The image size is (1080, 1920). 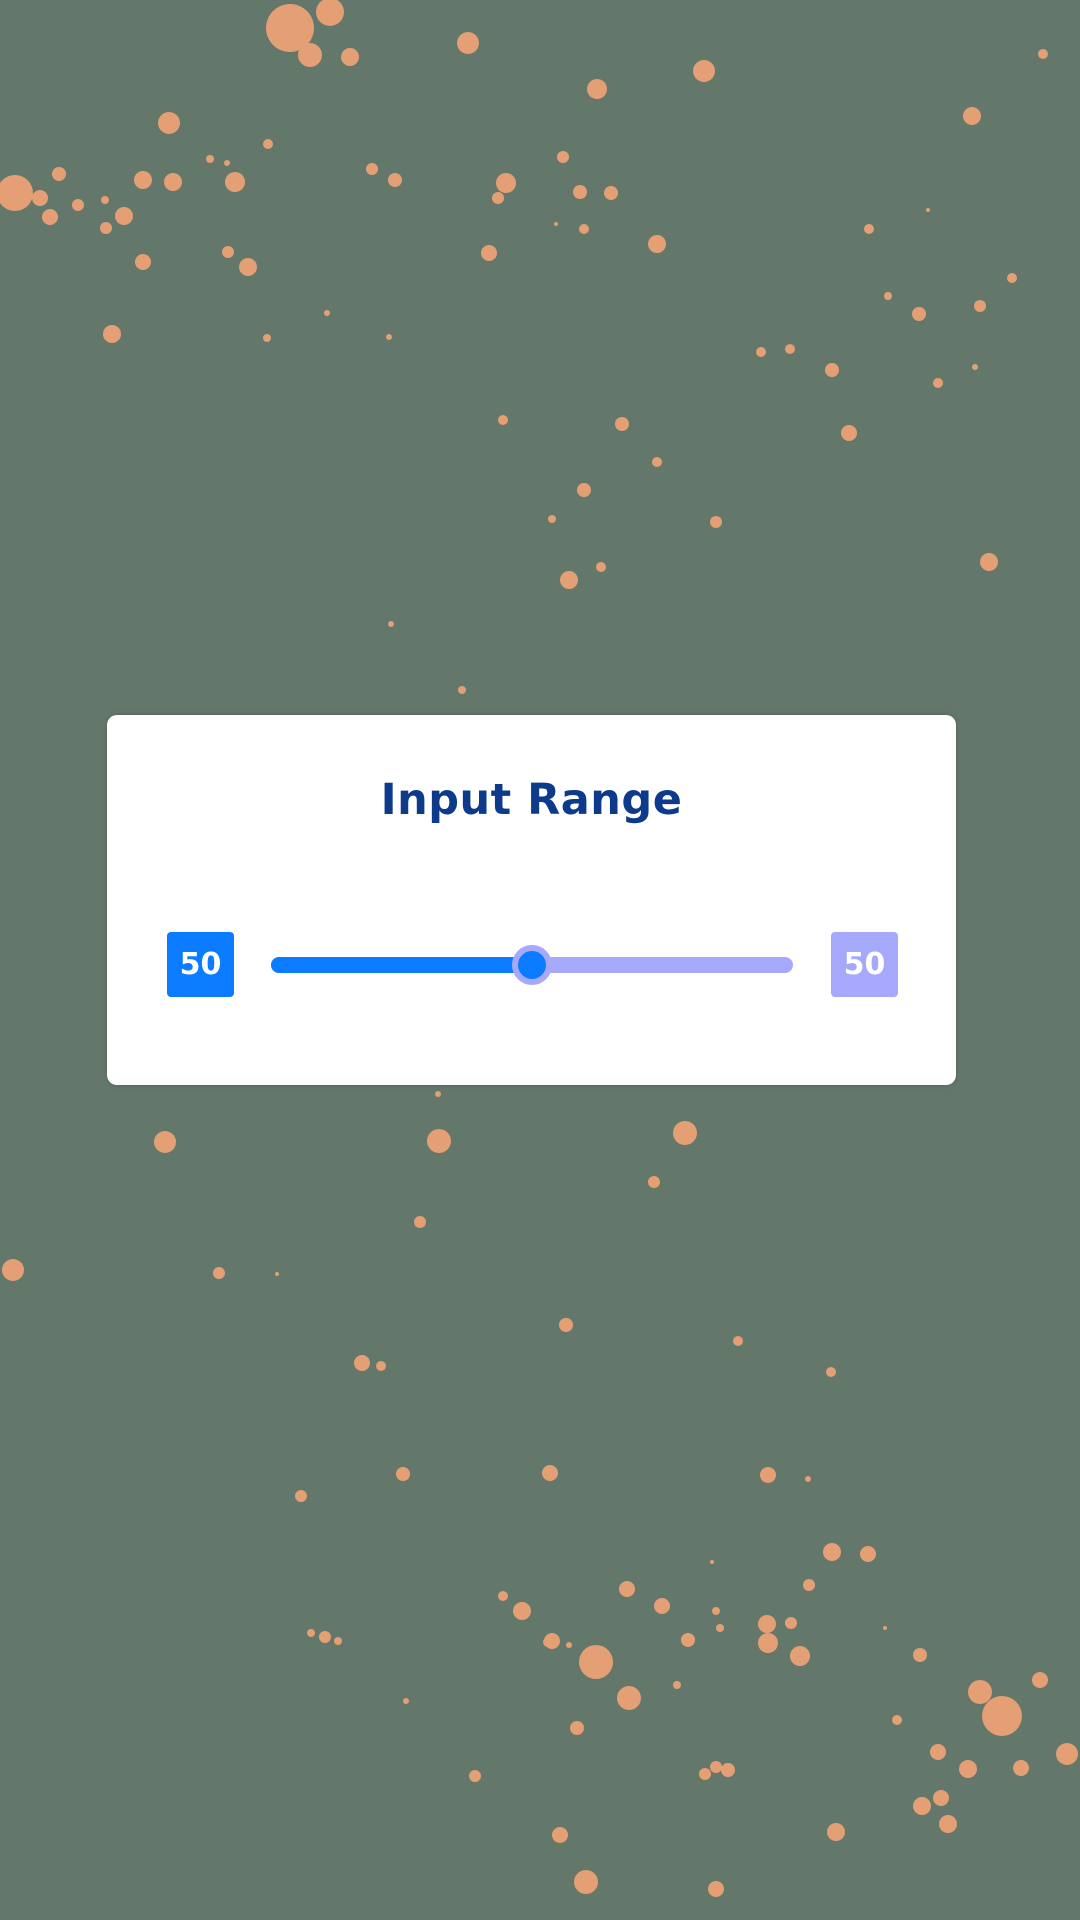 What do you see at coordinates (864, 964) in the screenshot?
I see `mirrored-value-badge: 50` at bounding box center [864, 964].